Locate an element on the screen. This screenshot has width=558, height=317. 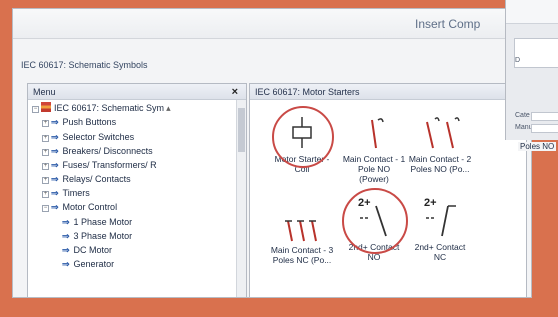
coil-icon is located at coordinates (302, 132).